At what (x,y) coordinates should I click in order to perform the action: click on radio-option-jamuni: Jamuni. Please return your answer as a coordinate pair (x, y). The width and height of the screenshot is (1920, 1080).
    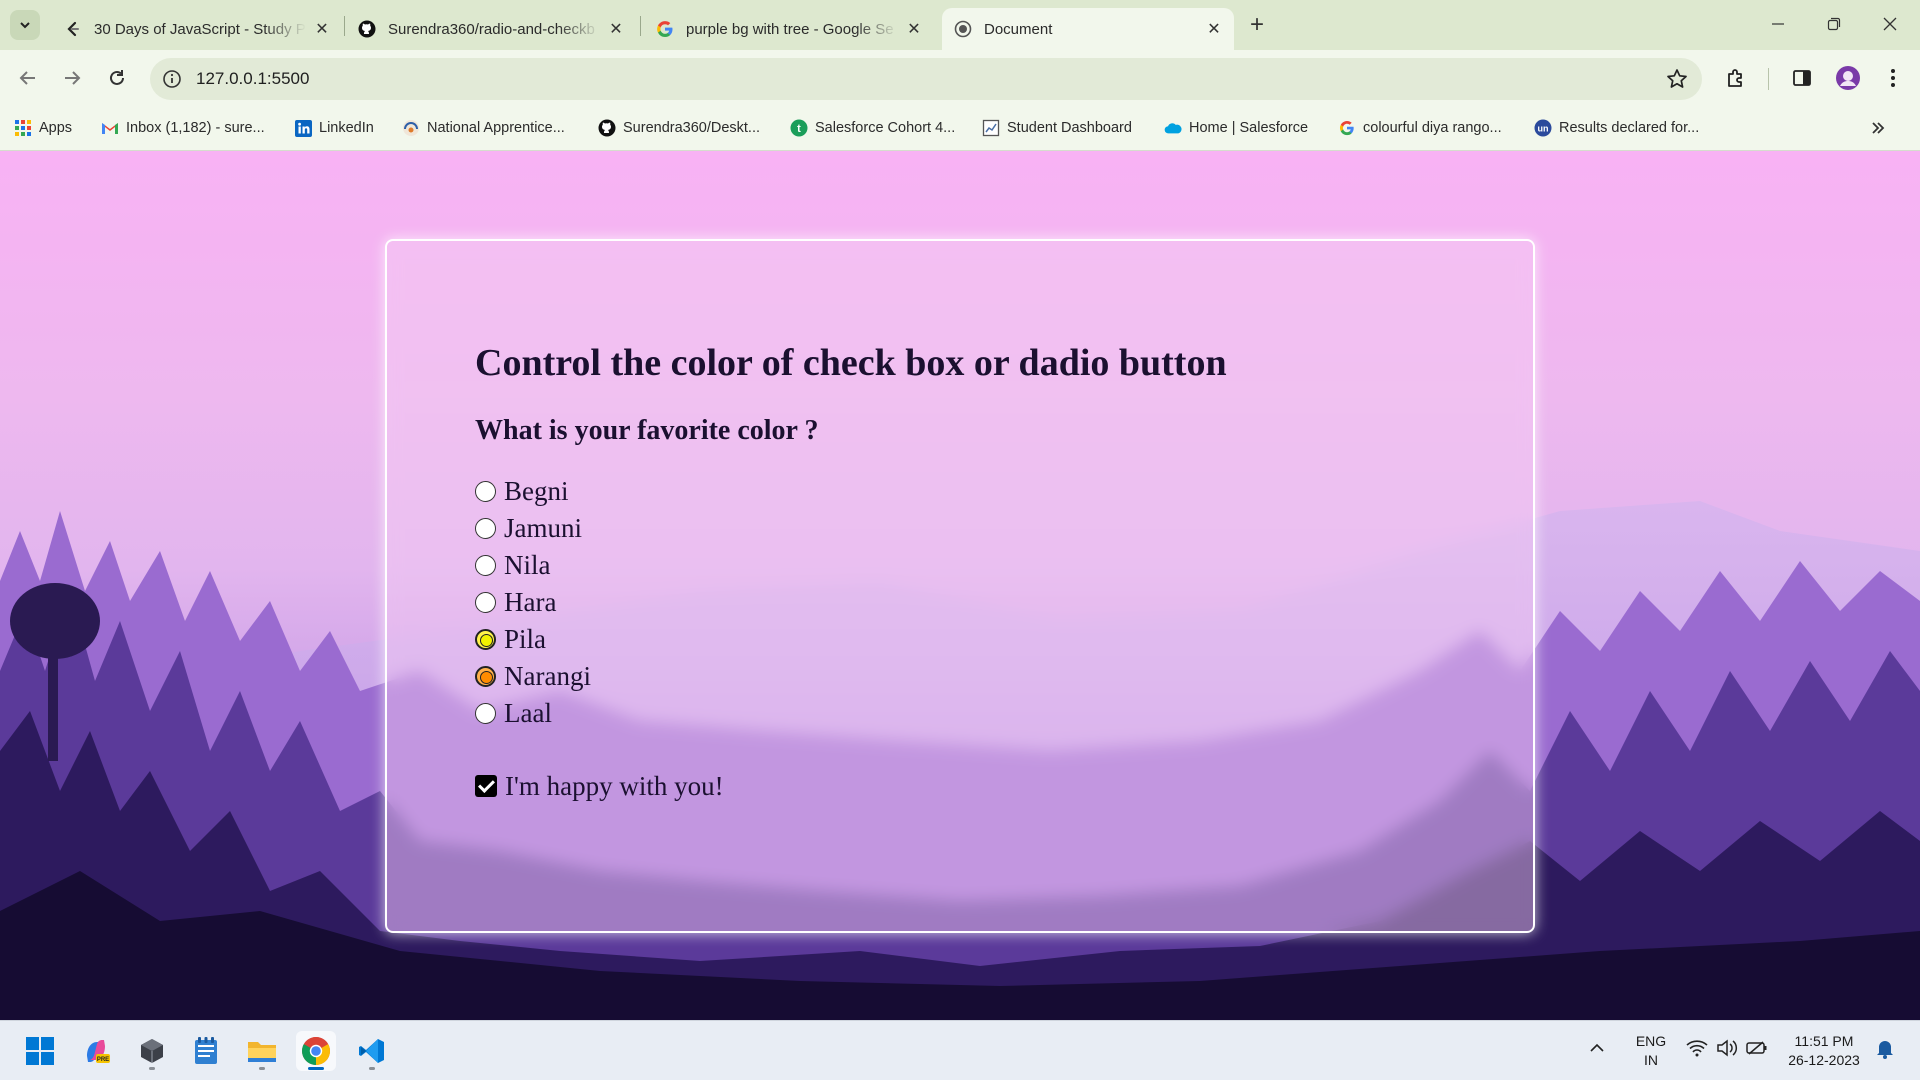
    Looking at the image, I should click on (851, 528).